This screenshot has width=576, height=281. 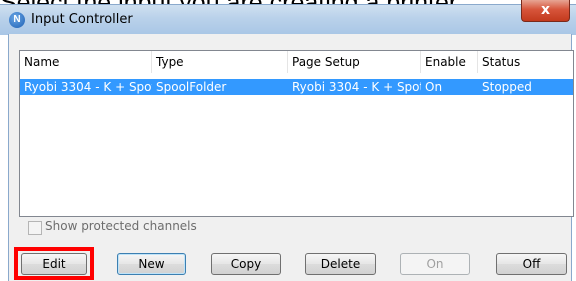 I want to click on row-name: Ryobi 3304 - K + Spot, so click(x=88, y=87).